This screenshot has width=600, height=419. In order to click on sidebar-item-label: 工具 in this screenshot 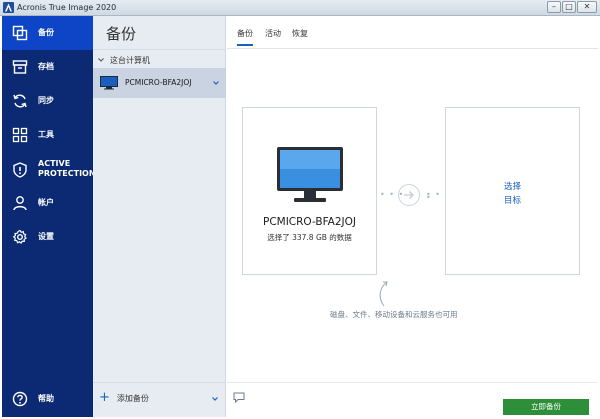, I will do `click(46, 134)`.